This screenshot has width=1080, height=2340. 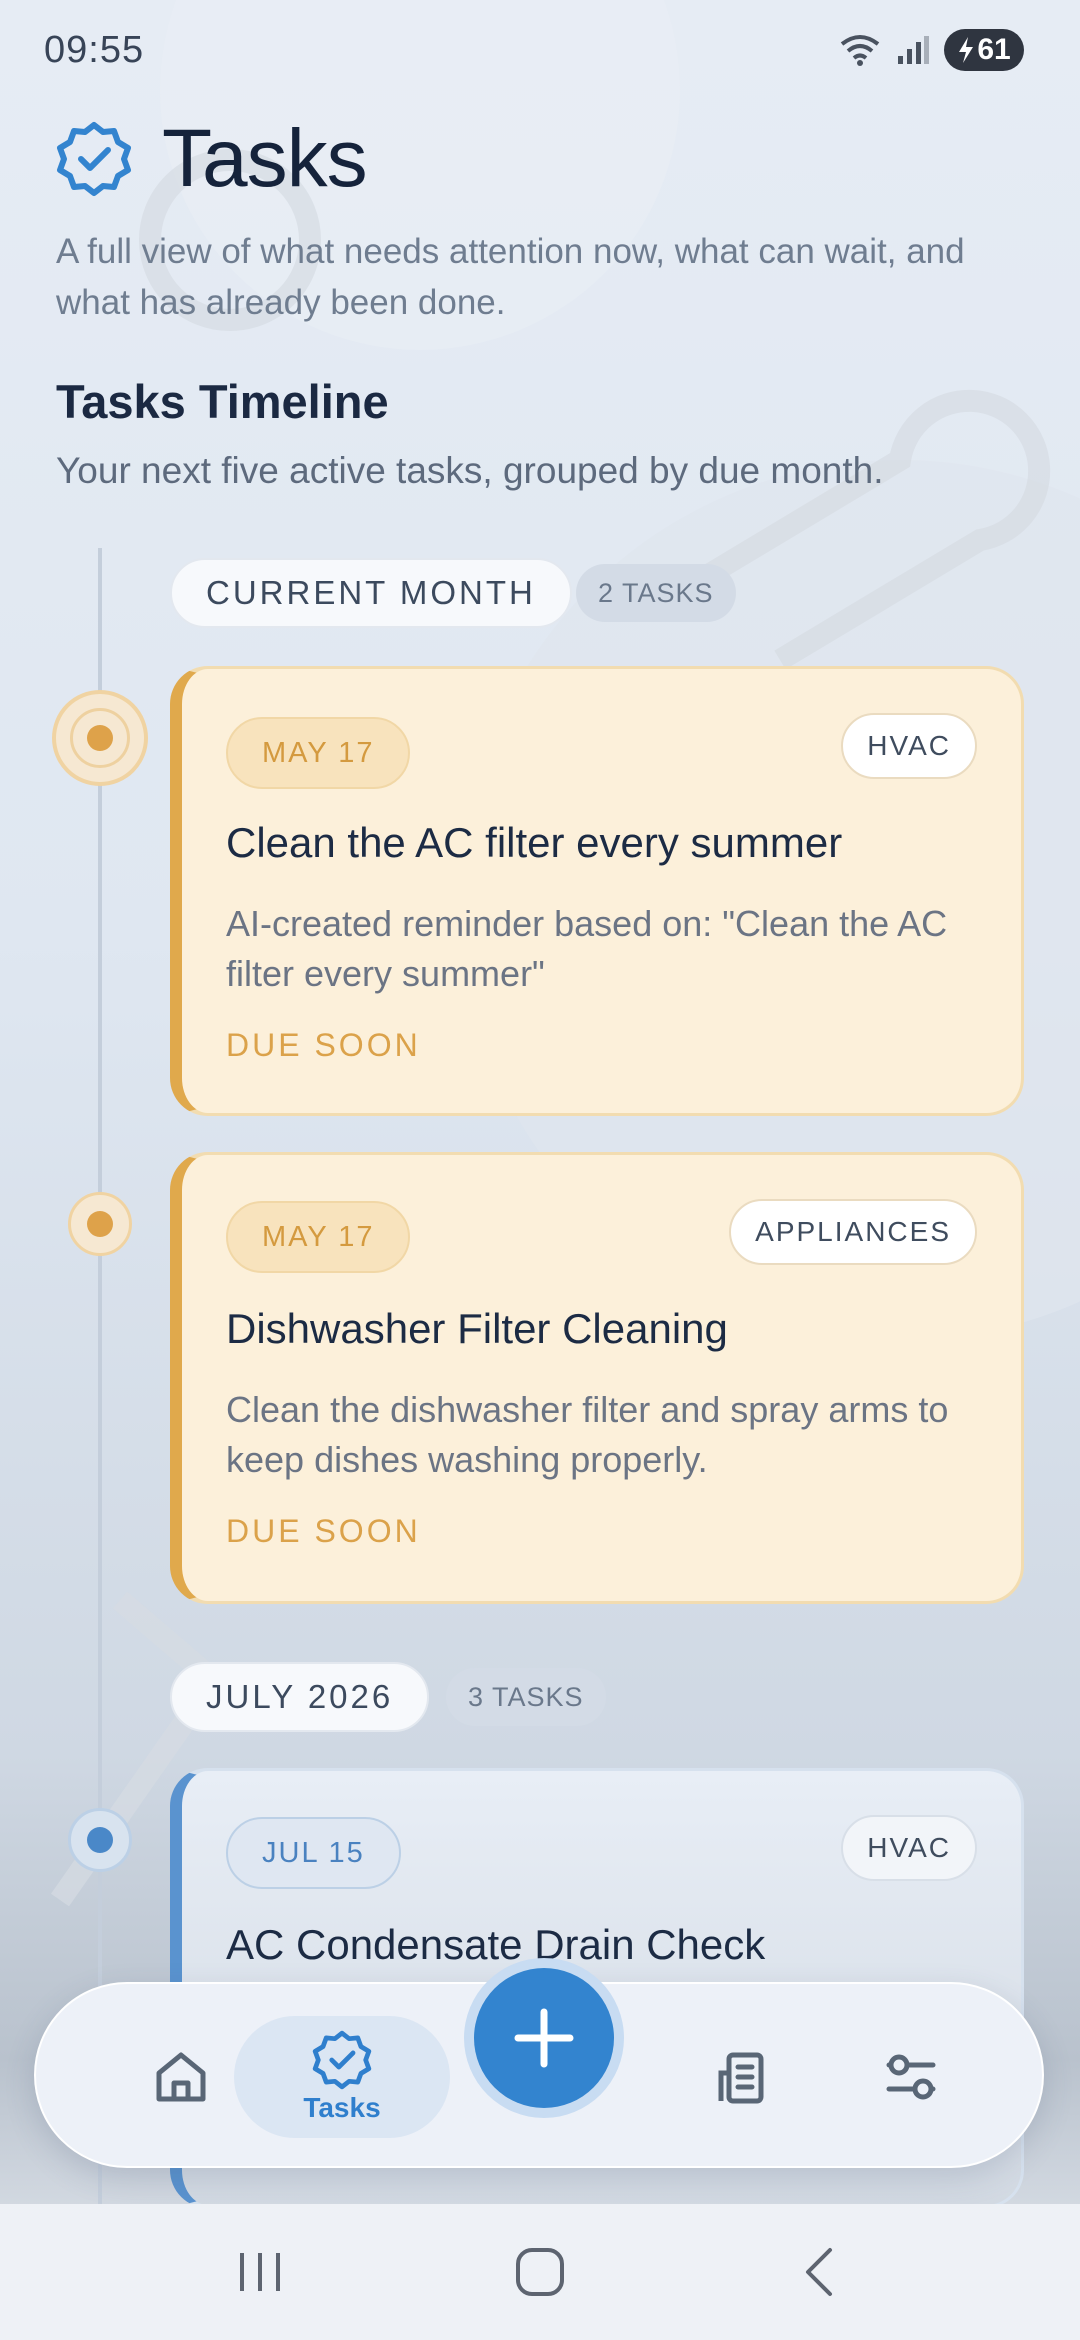 What do you see at coordinates (300, 1697) in the screenshot?
I see `group-label-july-2026: JULY 2026` at bounding box center [300, 1697].